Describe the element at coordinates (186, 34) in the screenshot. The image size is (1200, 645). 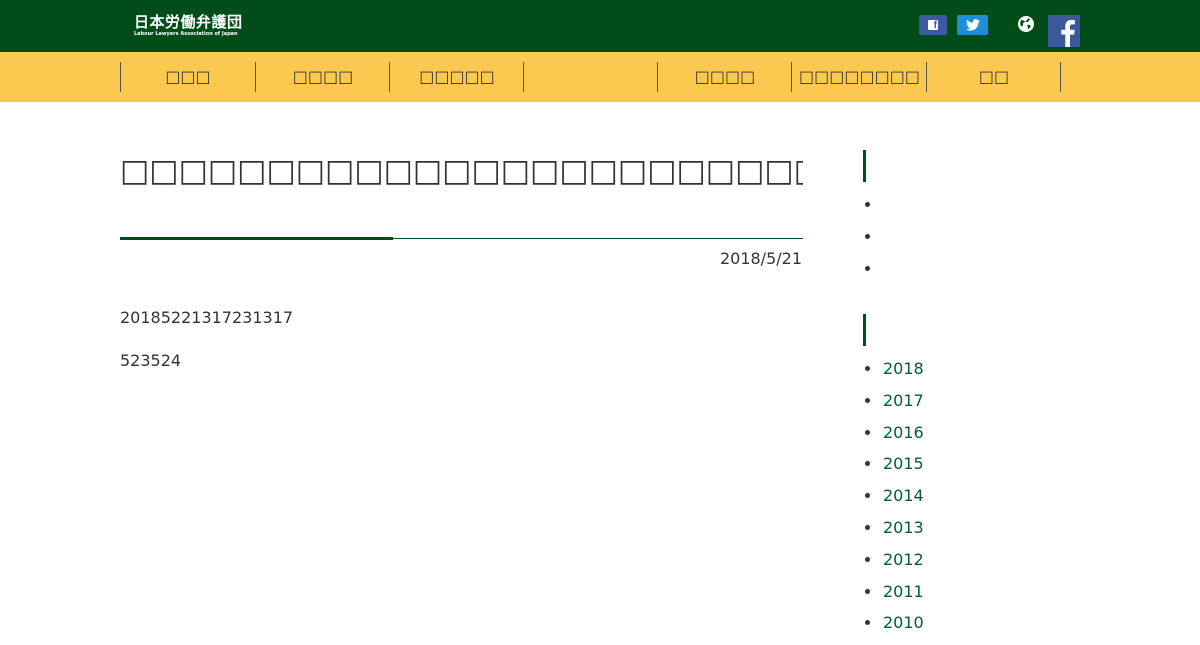
I see `logo-subtitle: Labour Lawyers Association of Japan` at that location.